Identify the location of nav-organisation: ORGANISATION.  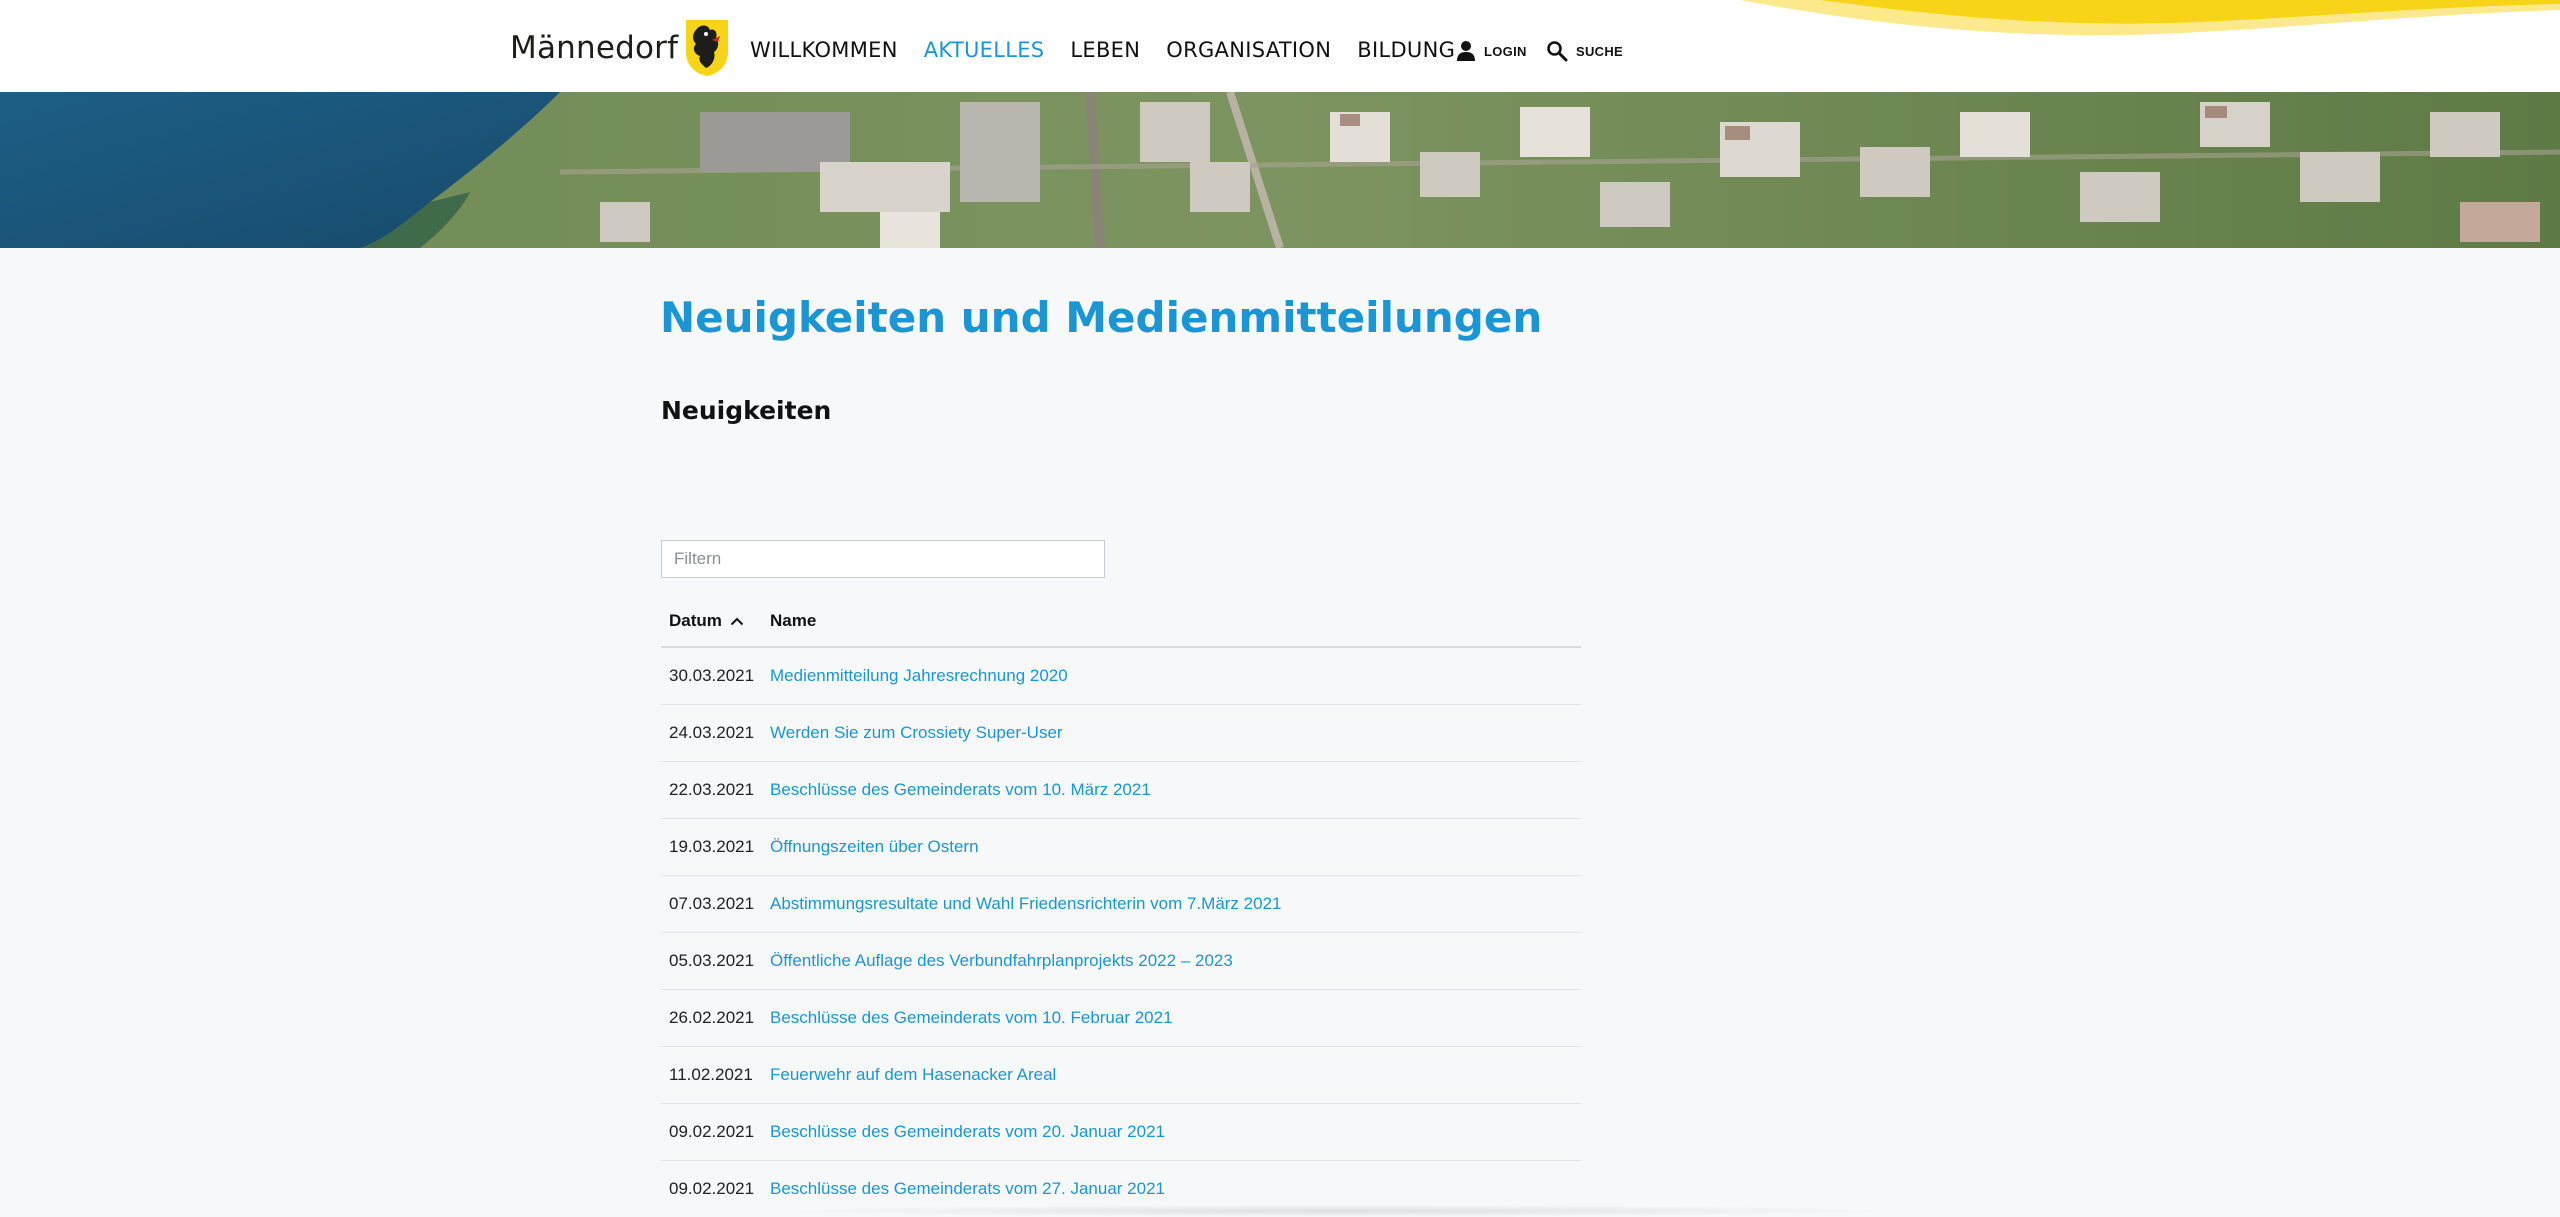
(1248, 50).